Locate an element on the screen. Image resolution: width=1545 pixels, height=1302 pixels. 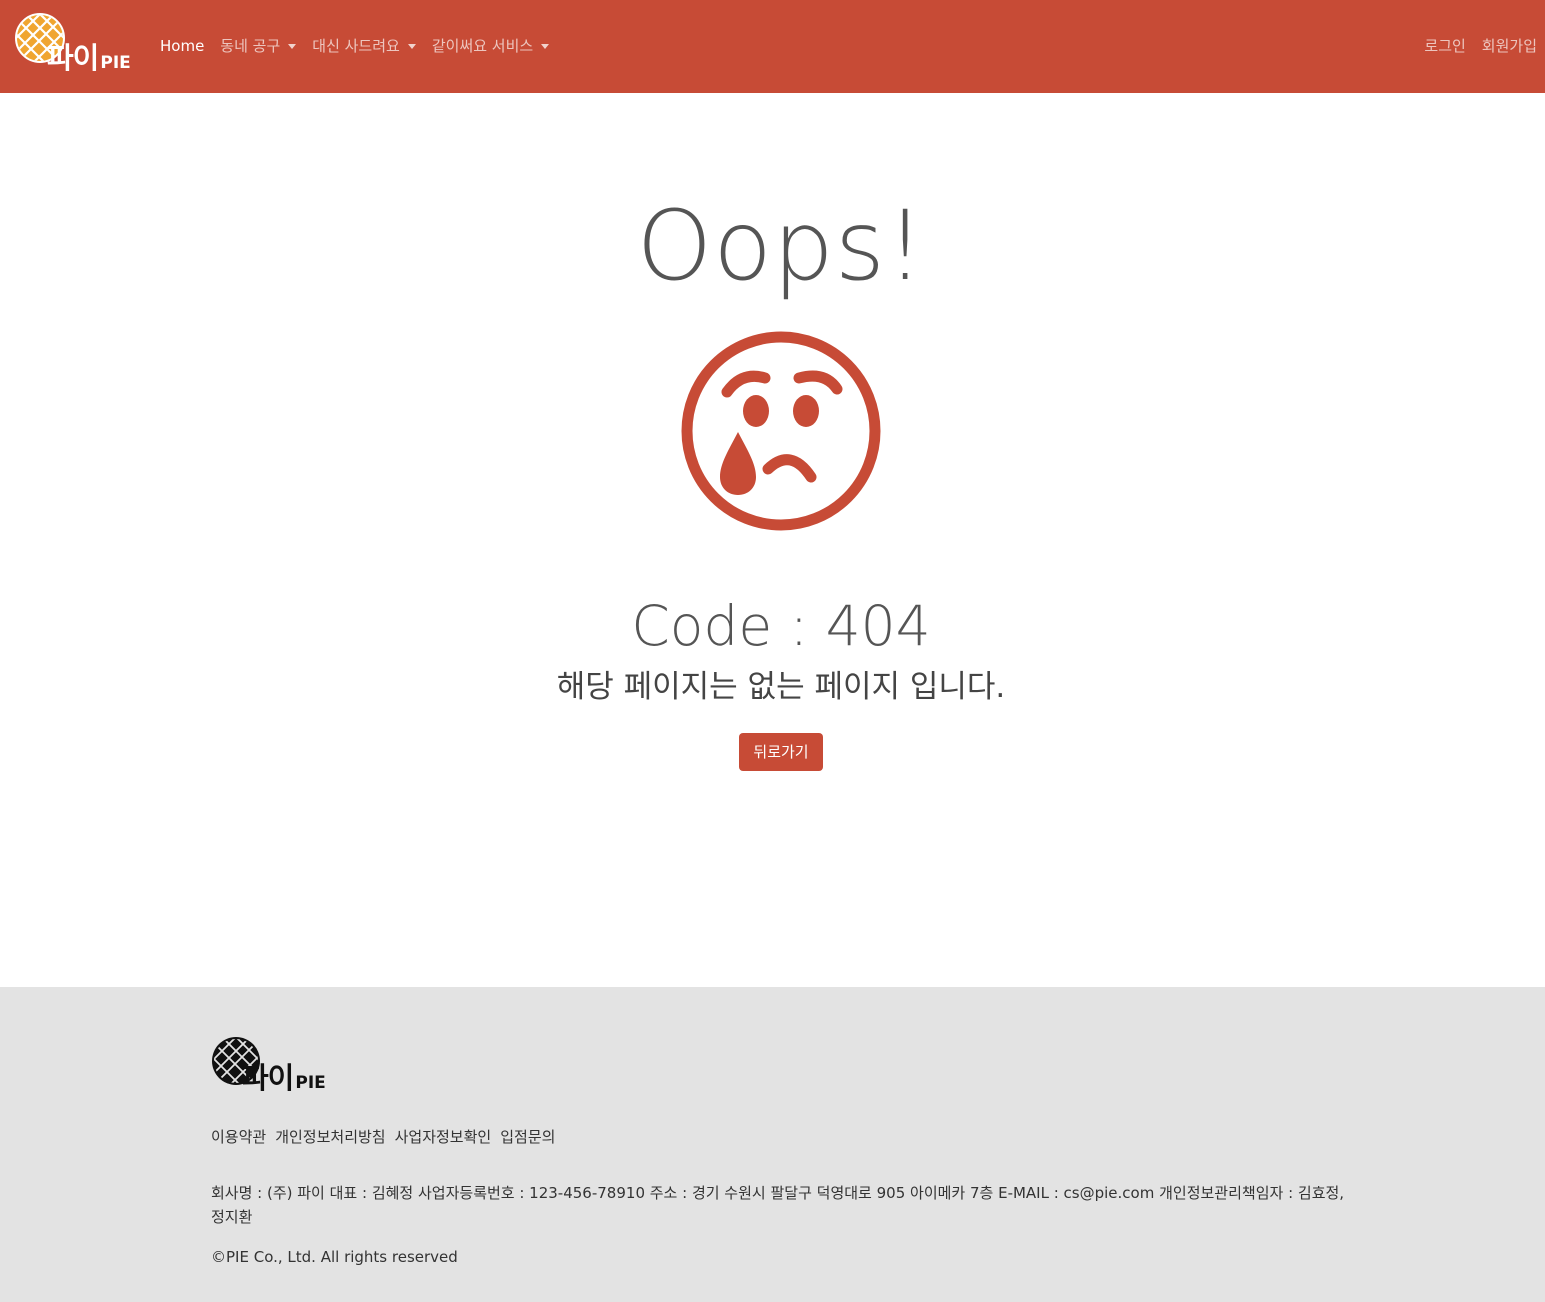
error-headline: Oops! is located at coordinates (781, 246).